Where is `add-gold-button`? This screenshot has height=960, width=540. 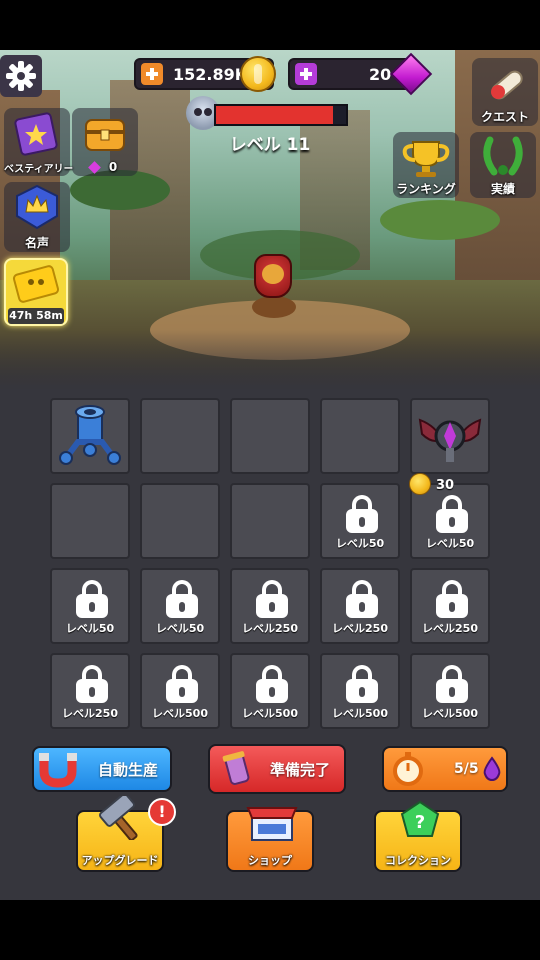
add-gold-button is located at coordinates (152, 74).